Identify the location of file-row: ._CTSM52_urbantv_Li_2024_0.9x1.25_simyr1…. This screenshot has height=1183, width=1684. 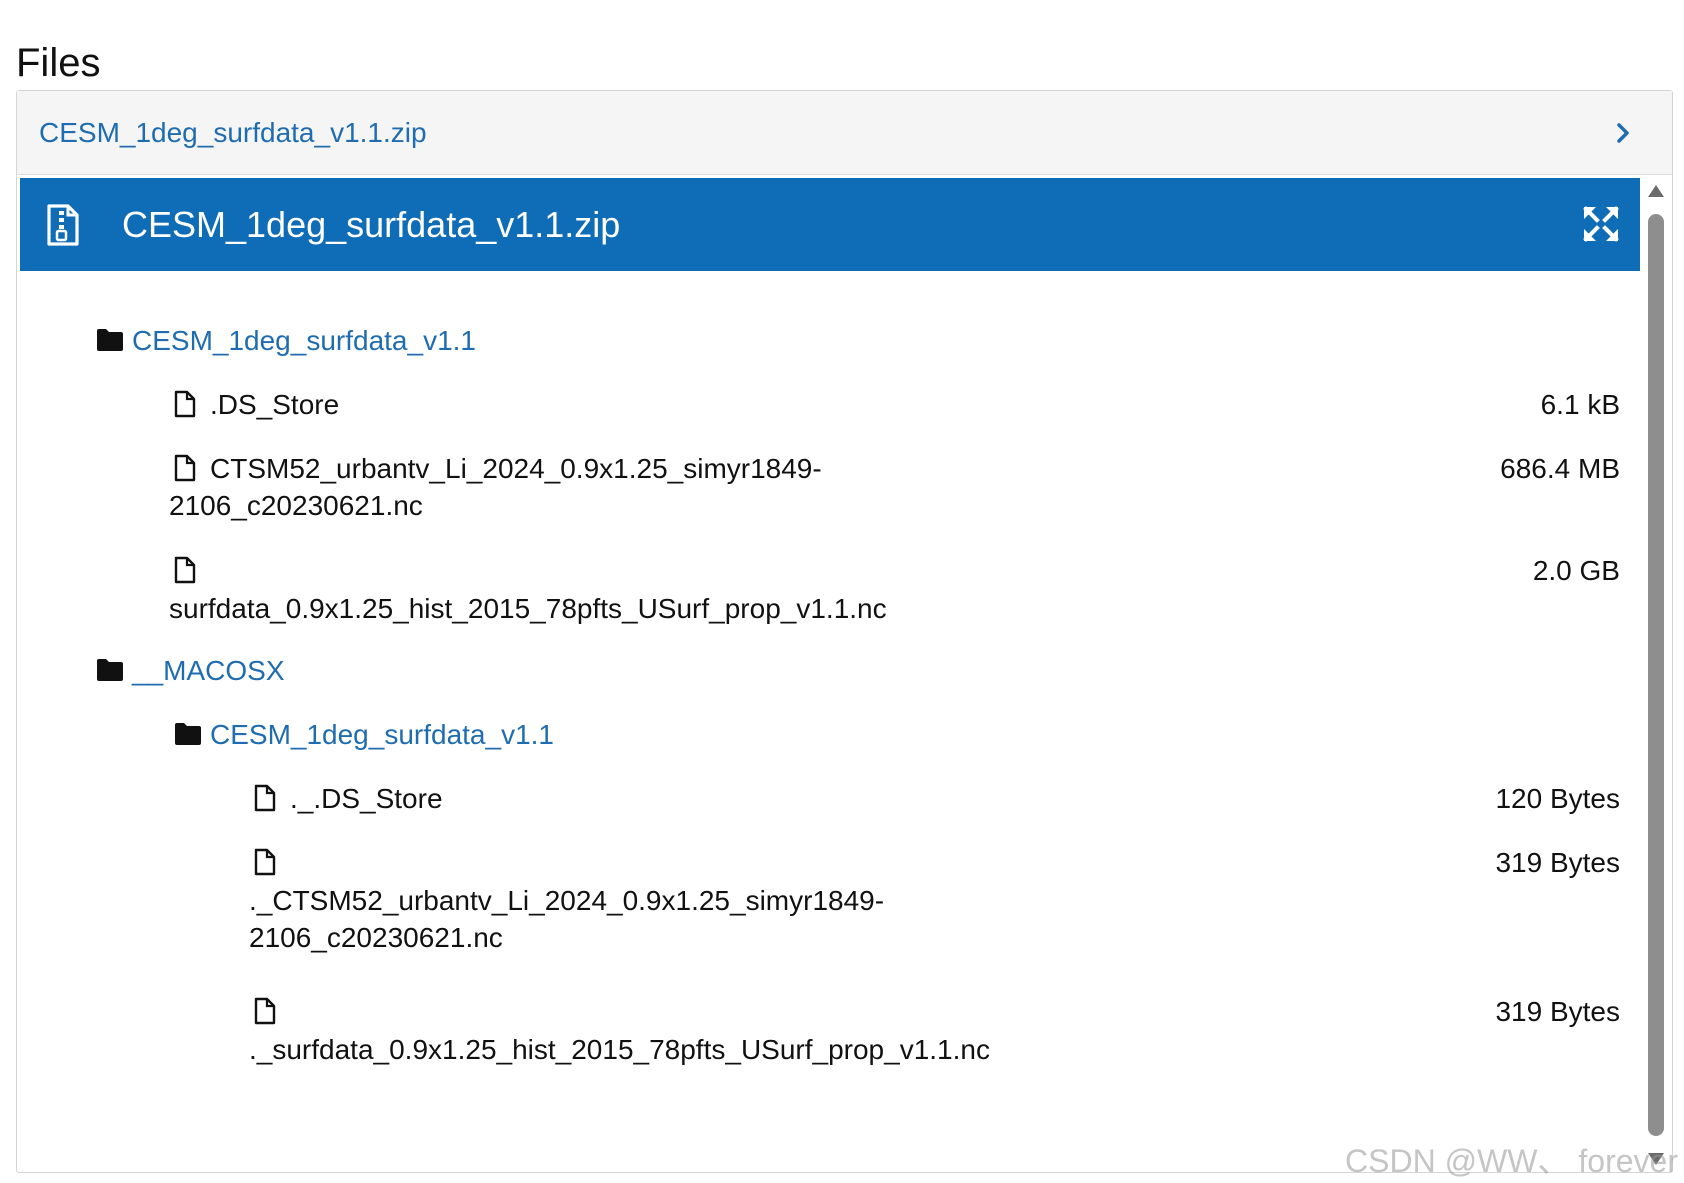
(830, 903).